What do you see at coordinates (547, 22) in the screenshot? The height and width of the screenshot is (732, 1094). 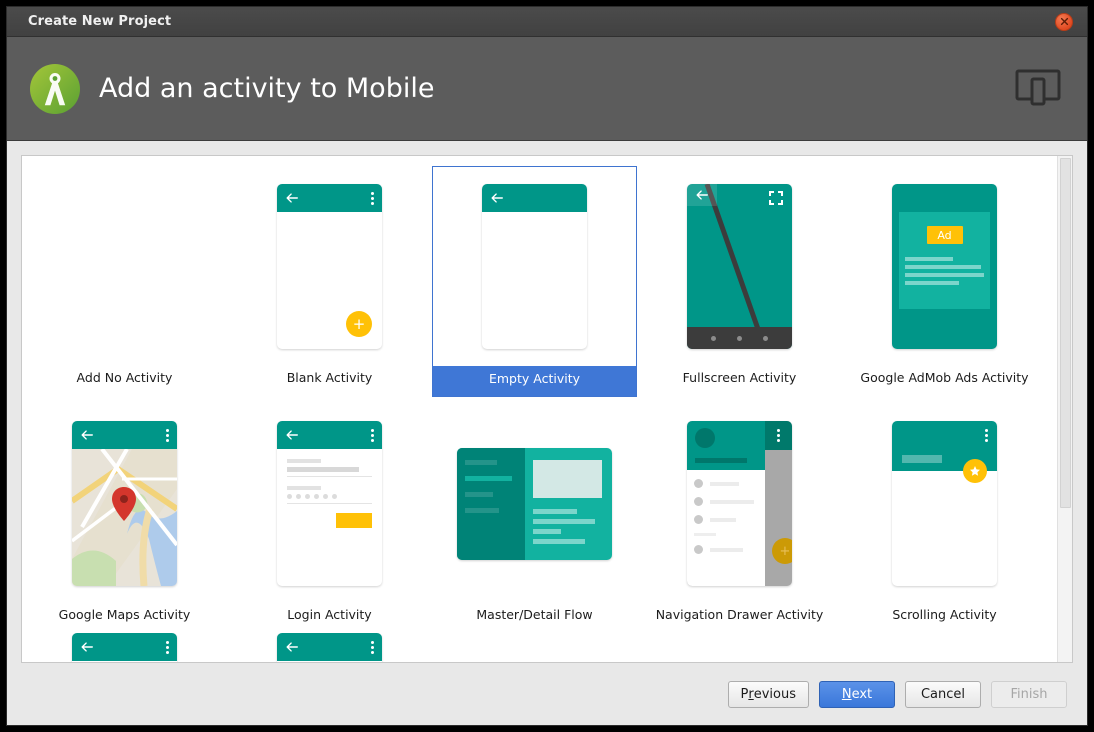 I see `window-titlebar: Create New Project` at bounding box center [547, 22].